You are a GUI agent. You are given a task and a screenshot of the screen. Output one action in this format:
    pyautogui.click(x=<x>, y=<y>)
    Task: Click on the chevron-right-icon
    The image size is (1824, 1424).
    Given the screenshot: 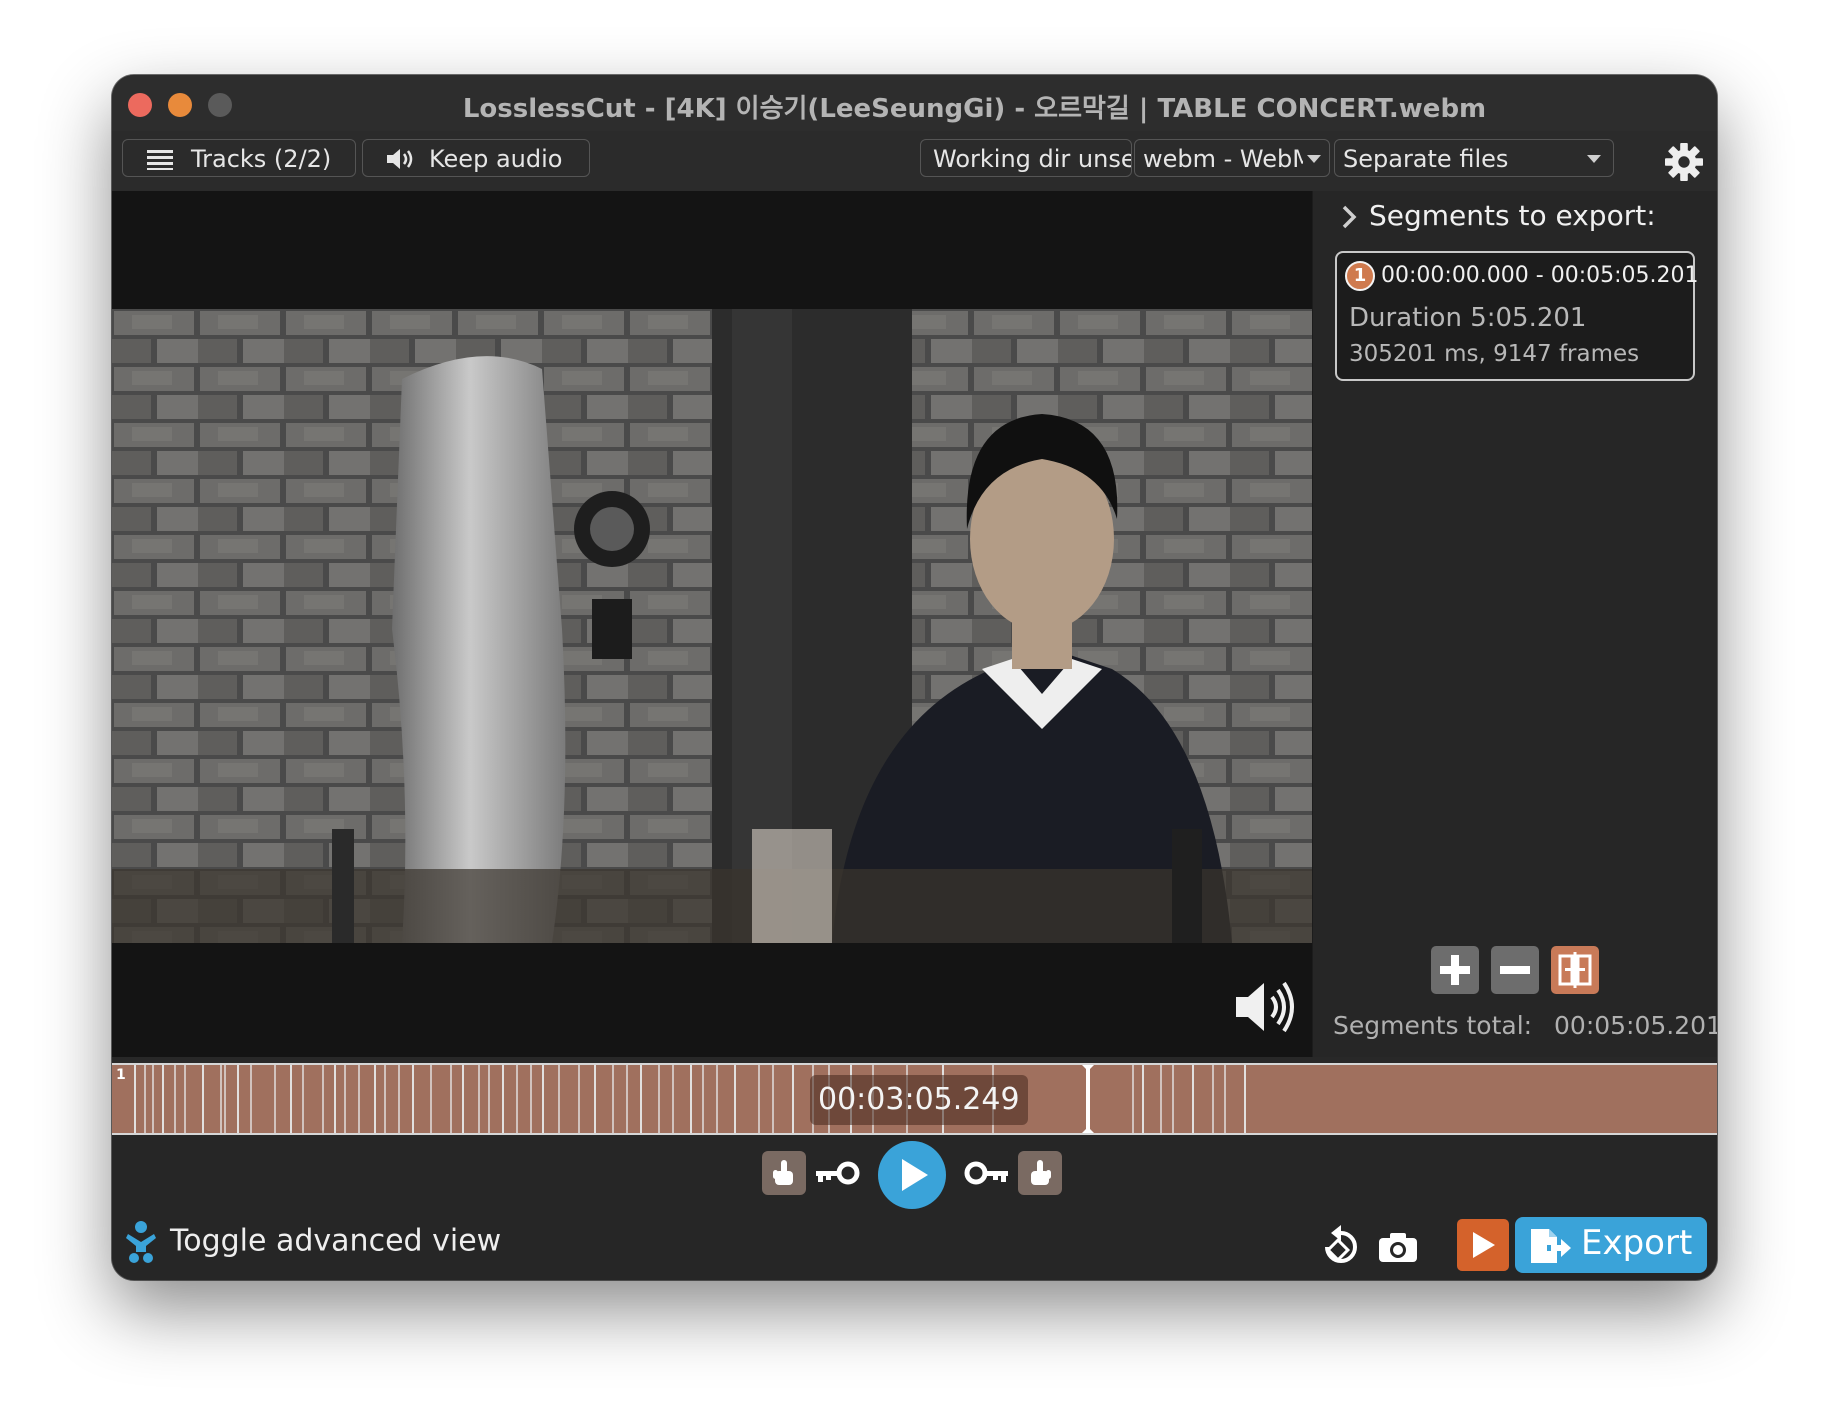 What is the action you would take?
    pyautogui.click(x=1349, y=217)
    